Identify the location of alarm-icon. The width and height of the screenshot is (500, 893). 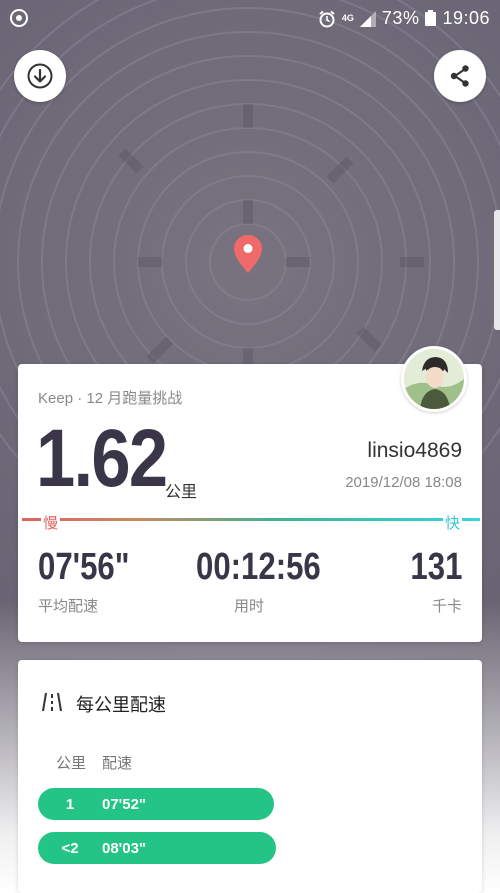
(327, 18).